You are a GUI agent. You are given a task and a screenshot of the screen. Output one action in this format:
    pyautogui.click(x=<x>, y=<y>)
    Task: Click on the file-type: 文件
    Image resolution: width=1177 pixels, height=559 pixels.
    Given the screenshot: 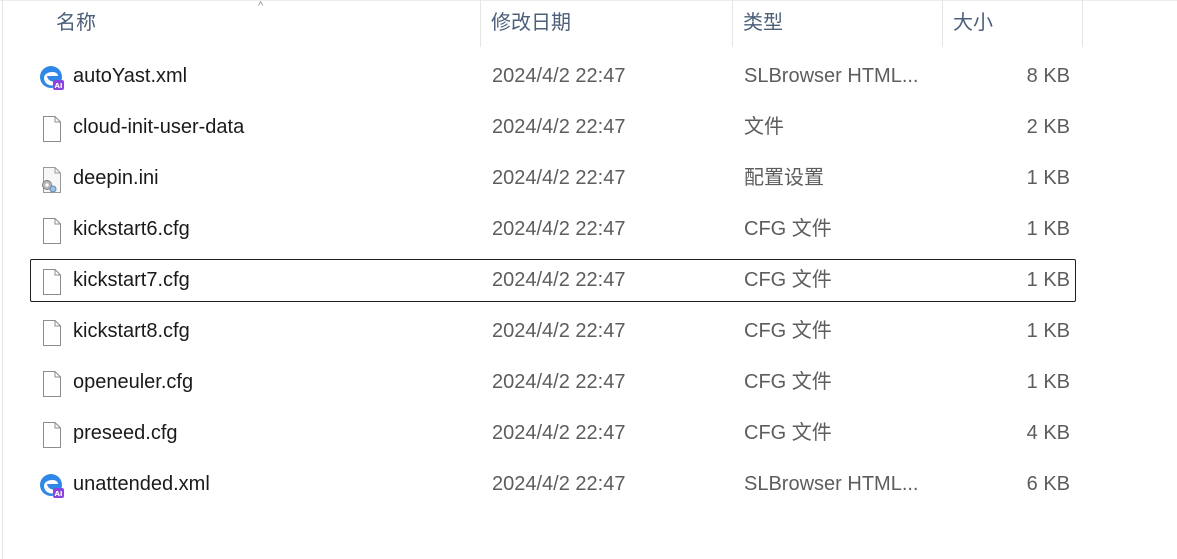 What is the action you would take?
    pyautogui.click(x=764, y=127)
    